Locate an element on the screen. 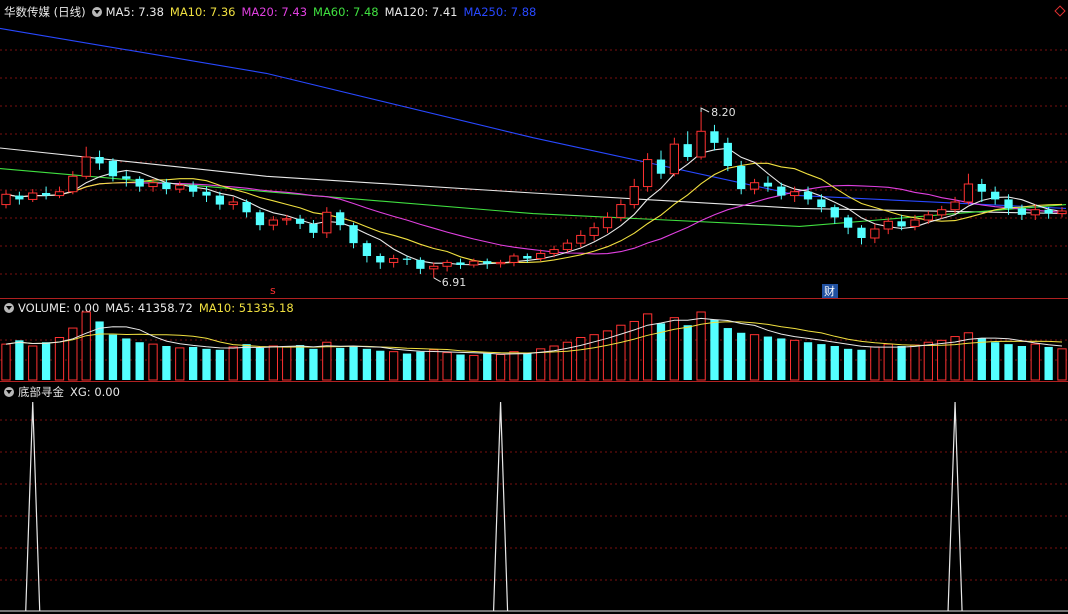 This screenshot has width=1068, height=614. low-price-label: 6.91 is located at coordinates (454, 282).